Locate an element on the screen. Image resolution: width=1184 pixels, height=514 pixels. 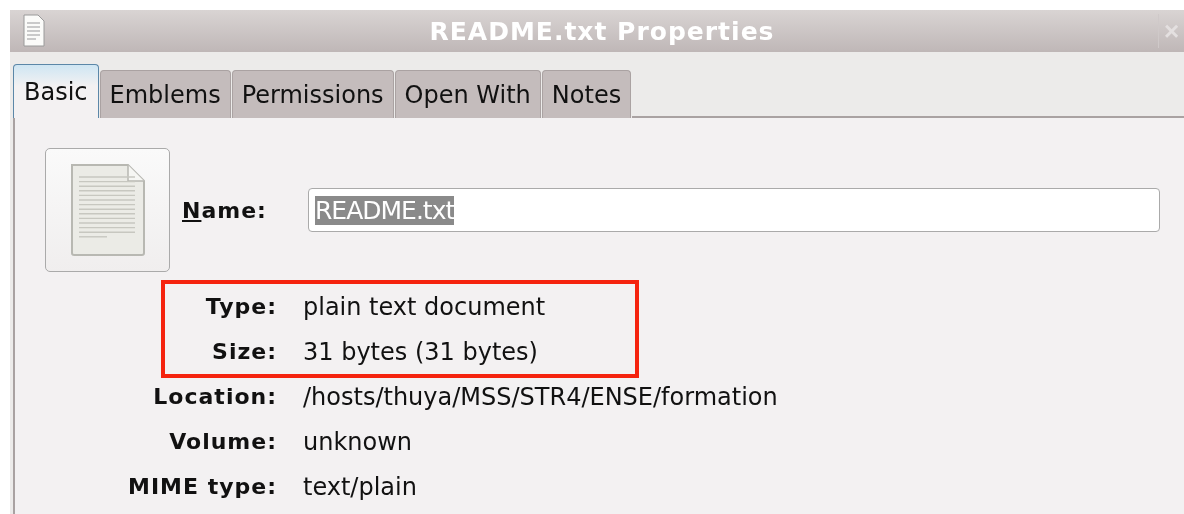
property-value: plain text document is located at coordinates (424, 306).